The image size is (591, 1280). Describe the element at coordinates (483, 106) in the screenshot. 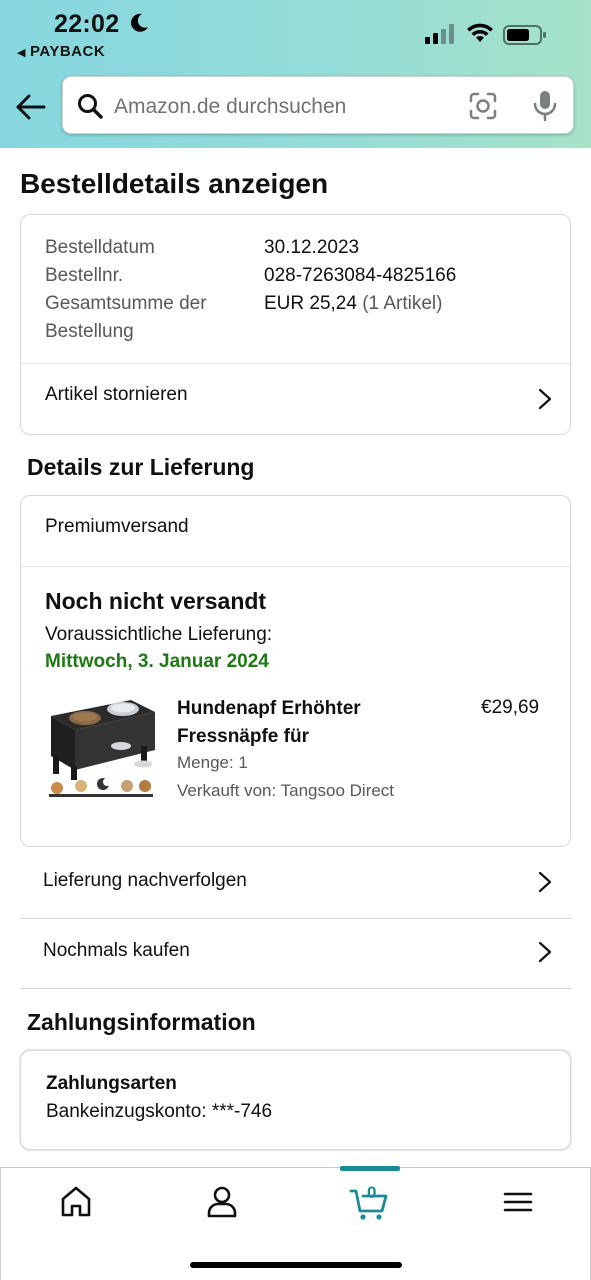

I see `camera-scan-icon` at that location.